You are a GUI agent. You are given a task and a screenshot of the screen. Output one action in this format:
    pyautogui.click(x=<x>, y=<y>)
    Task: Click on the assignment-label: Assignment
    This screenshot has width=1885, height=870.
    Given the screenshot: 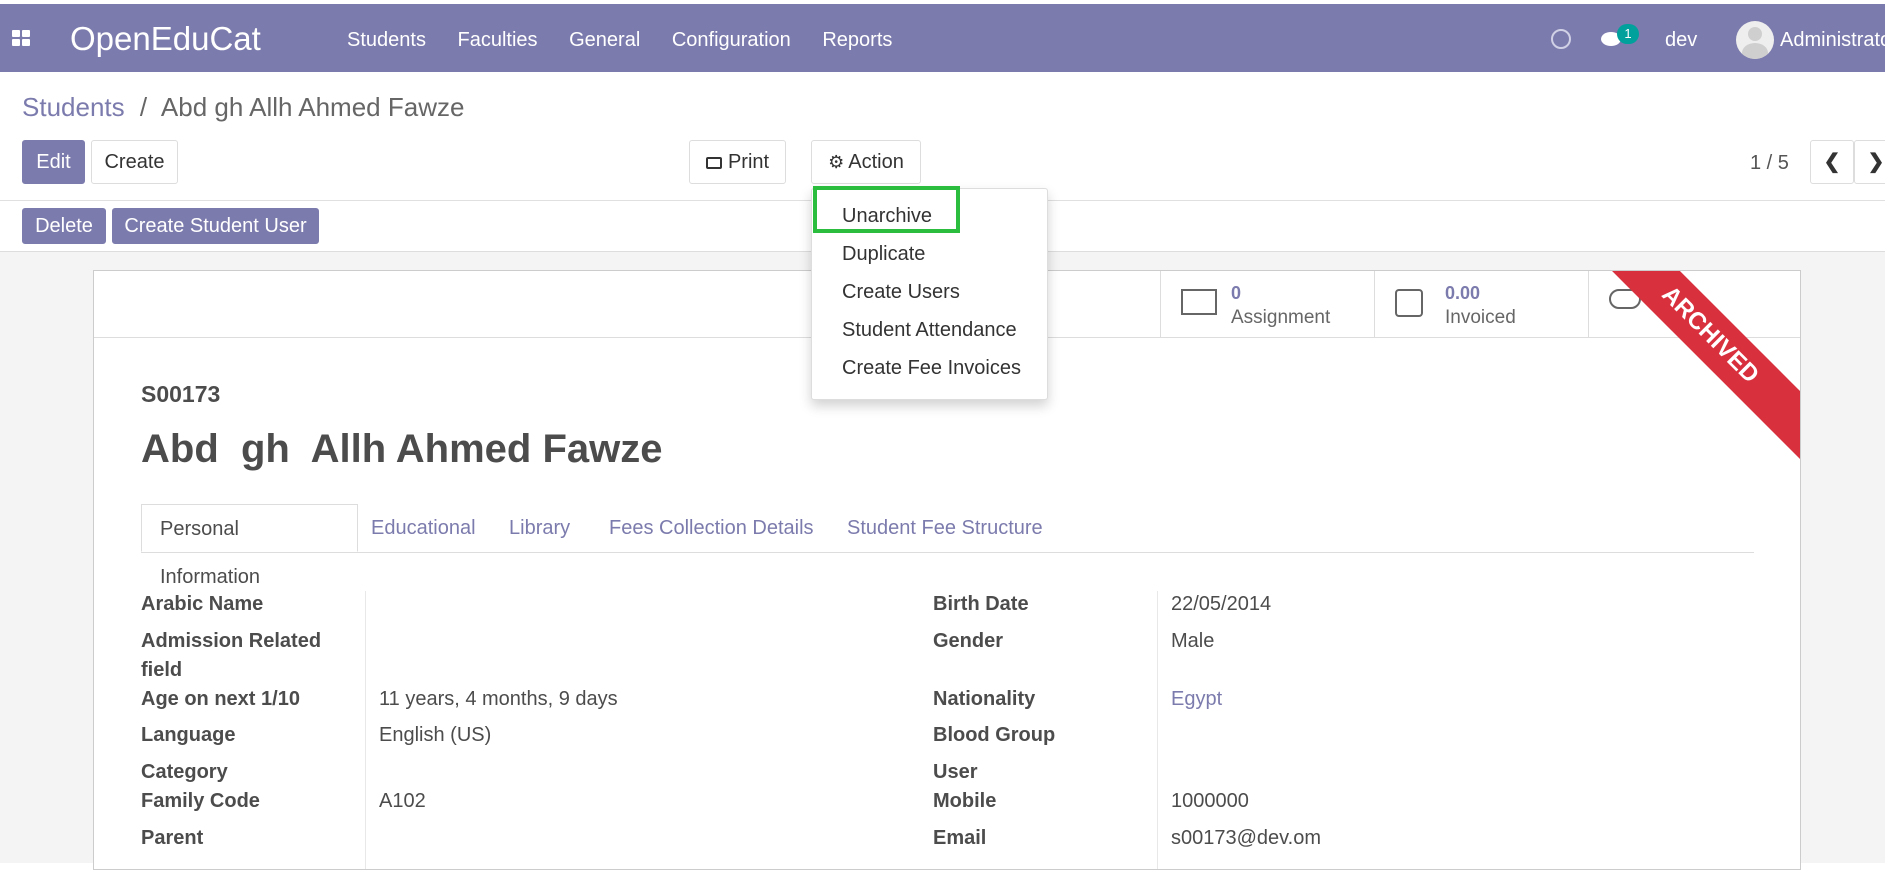 What is the action you would take?
    pyautogui.click(x=1281, y=317)
    